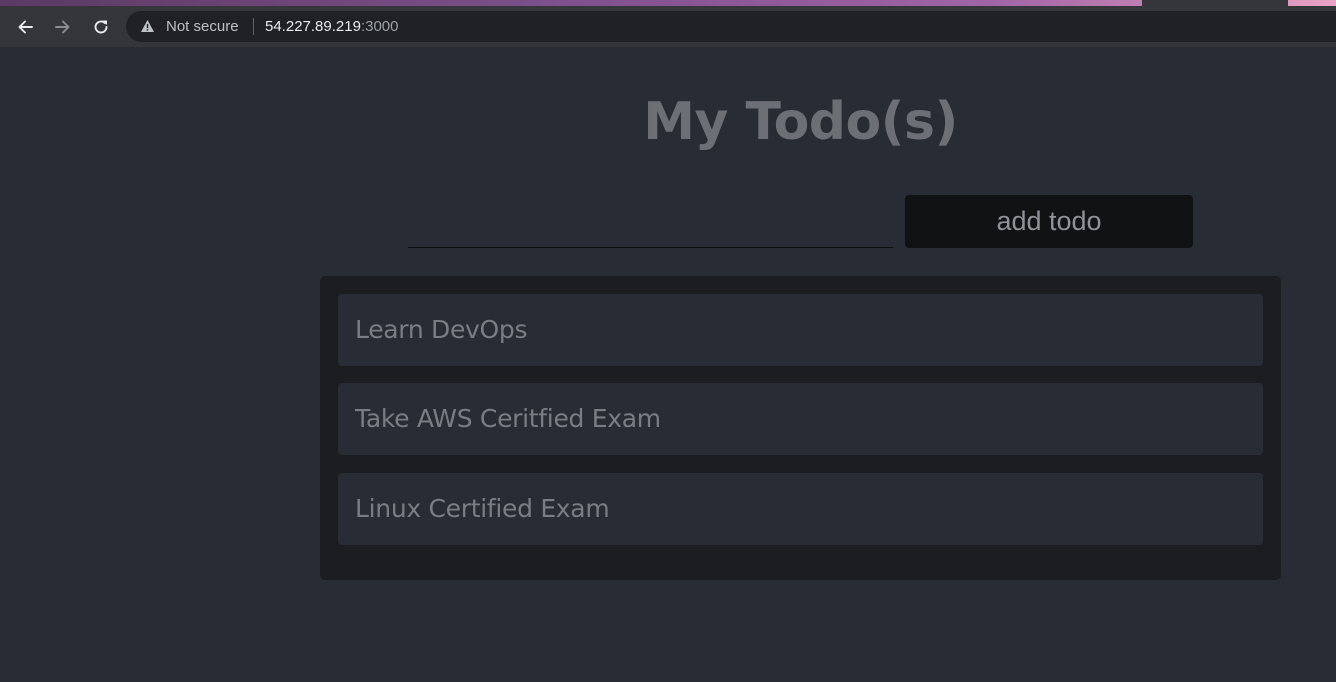 Image resolution: width=1336 pixels, height=682 pixels. I want to click on reload-button, so click(101, 27).